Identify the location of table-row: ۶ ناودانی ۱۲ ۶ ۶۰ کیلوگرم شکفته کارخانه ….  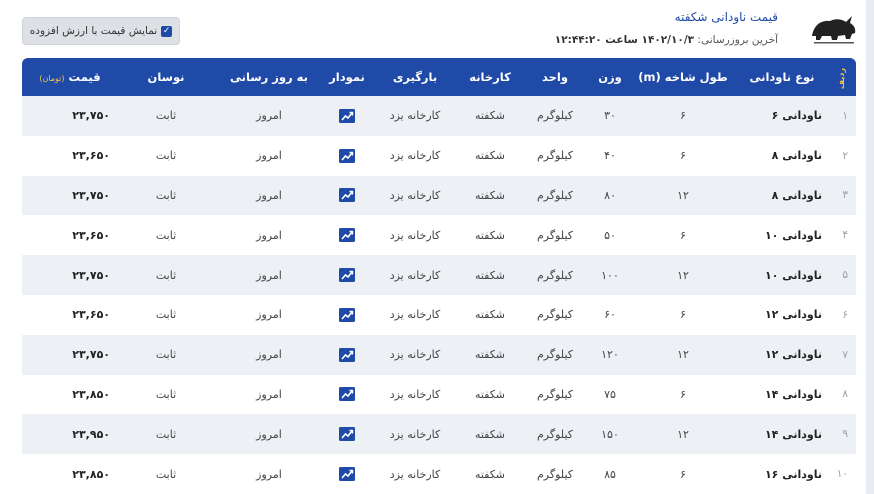
(439, 314).